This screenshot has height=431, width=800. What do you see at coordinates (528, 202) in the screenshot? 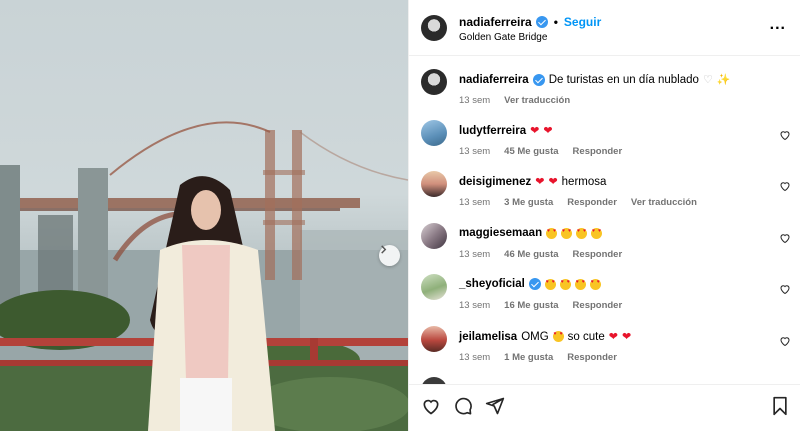
I see `comment-likes: 3 Me gusta` at bounding box center [528, 202].